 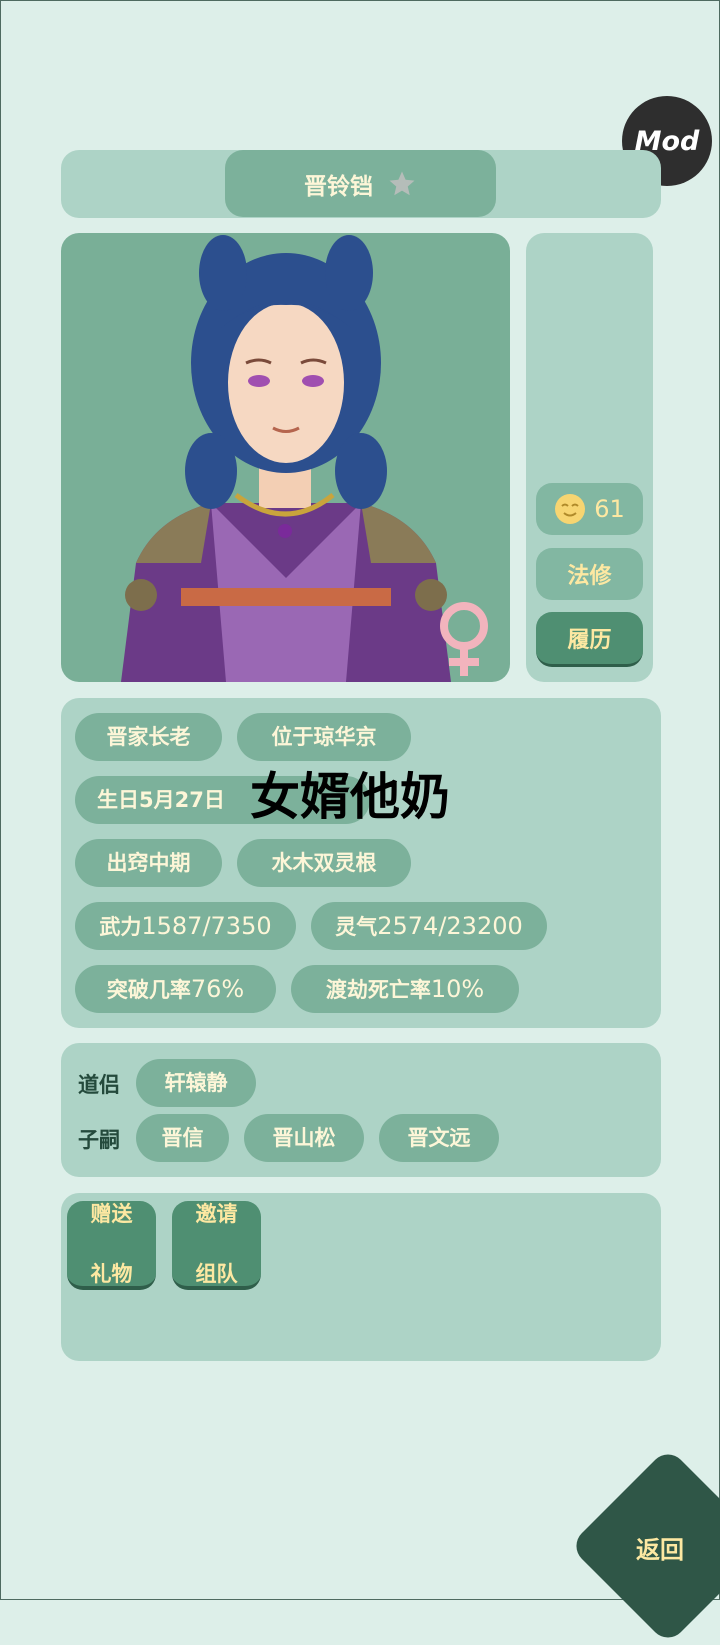 I want to click on qi-tag: 灵气2574/23200, so click(x=429, y=926).